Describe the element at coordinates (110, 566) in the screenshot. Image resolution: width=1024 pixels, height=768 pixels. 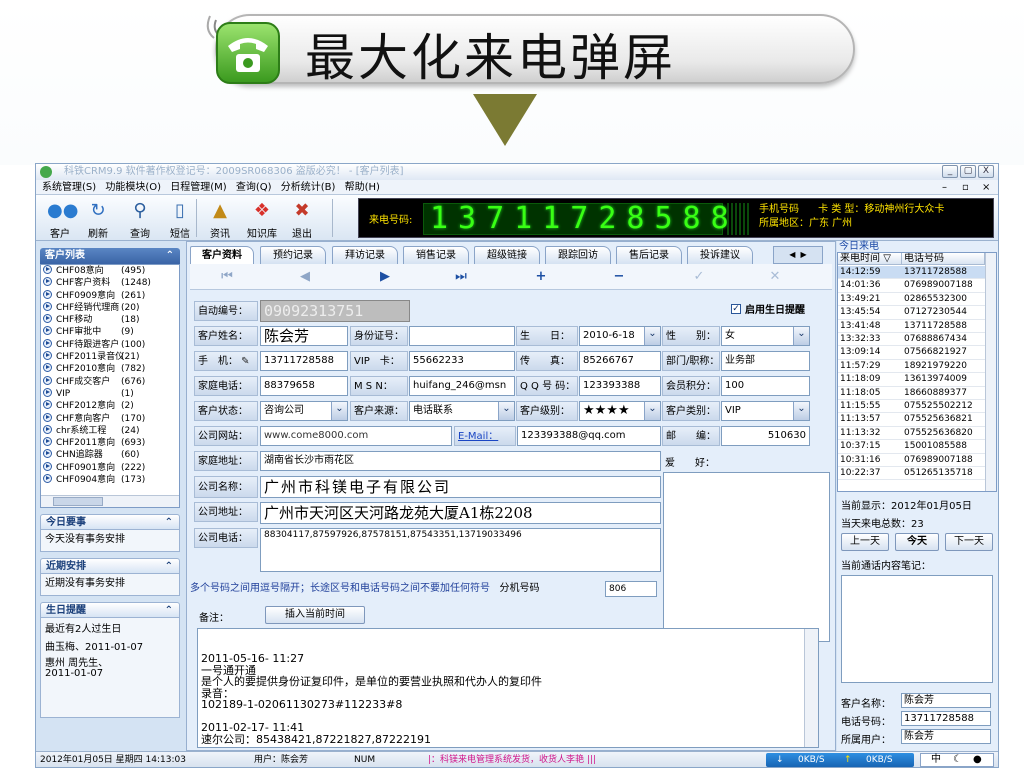
I see `recent-panel-header: 近期安排 ⌃` at that location.